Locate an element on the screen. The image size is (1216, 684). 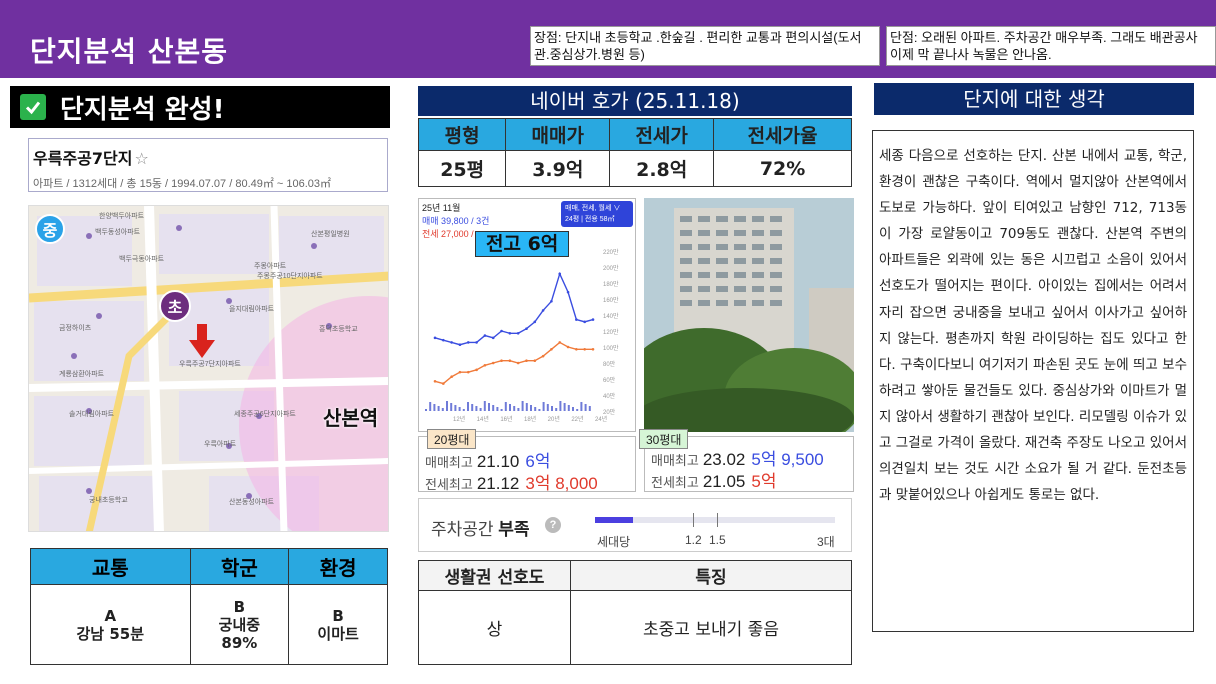
svg-text: 솔거대림아파트 is located at coordinates (92, 413).